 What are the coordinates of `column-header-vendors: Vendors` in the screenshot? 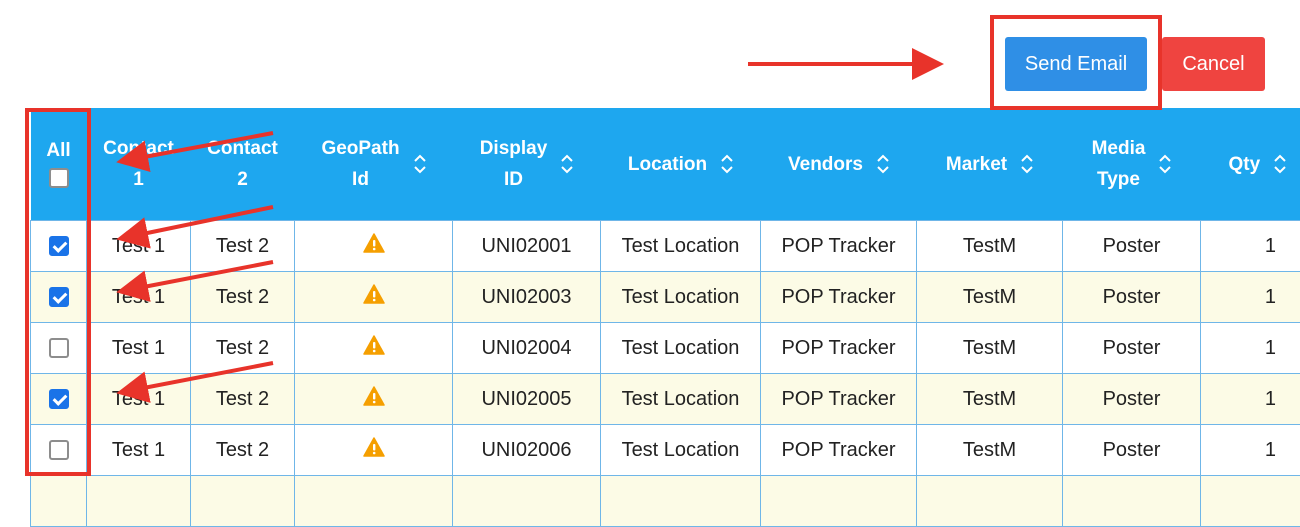 It's located at (839, 164).